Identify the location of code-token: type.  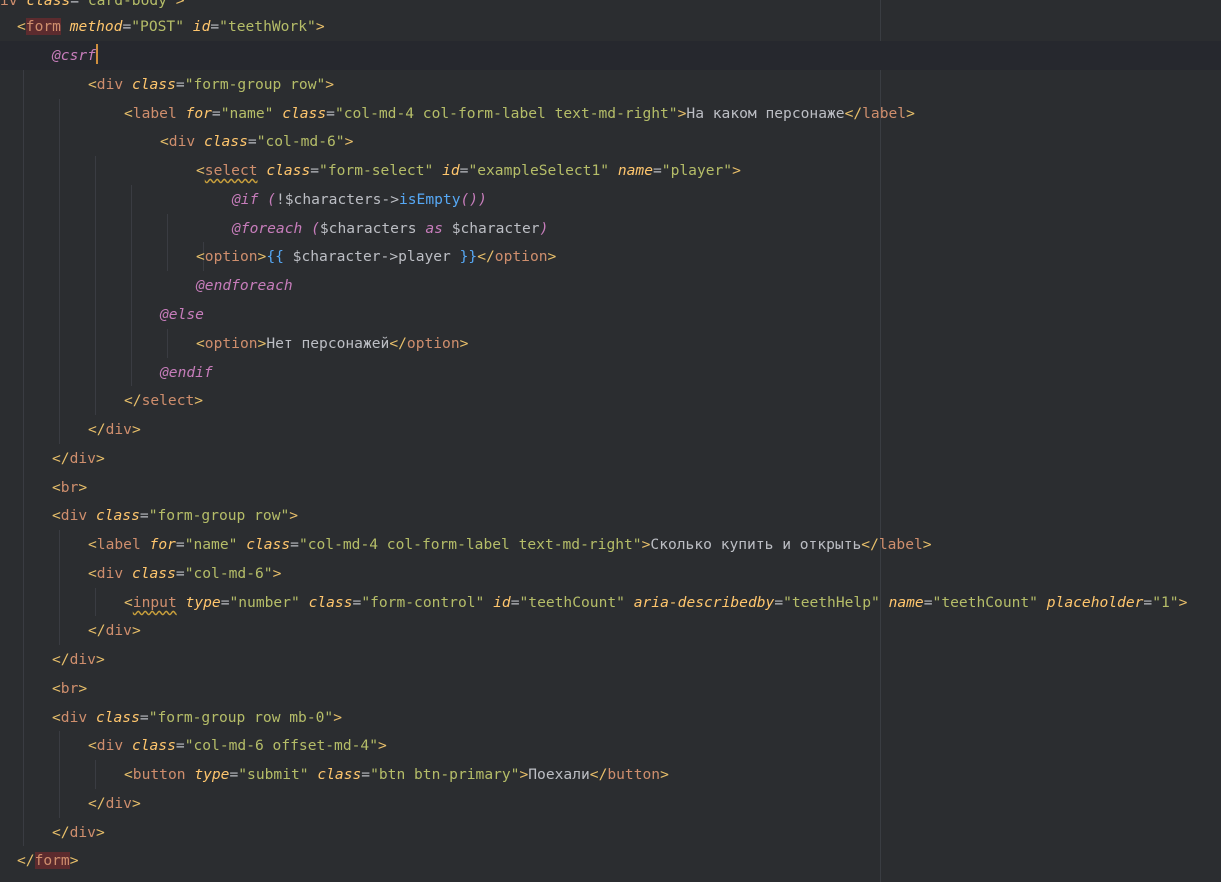
(203, 602).